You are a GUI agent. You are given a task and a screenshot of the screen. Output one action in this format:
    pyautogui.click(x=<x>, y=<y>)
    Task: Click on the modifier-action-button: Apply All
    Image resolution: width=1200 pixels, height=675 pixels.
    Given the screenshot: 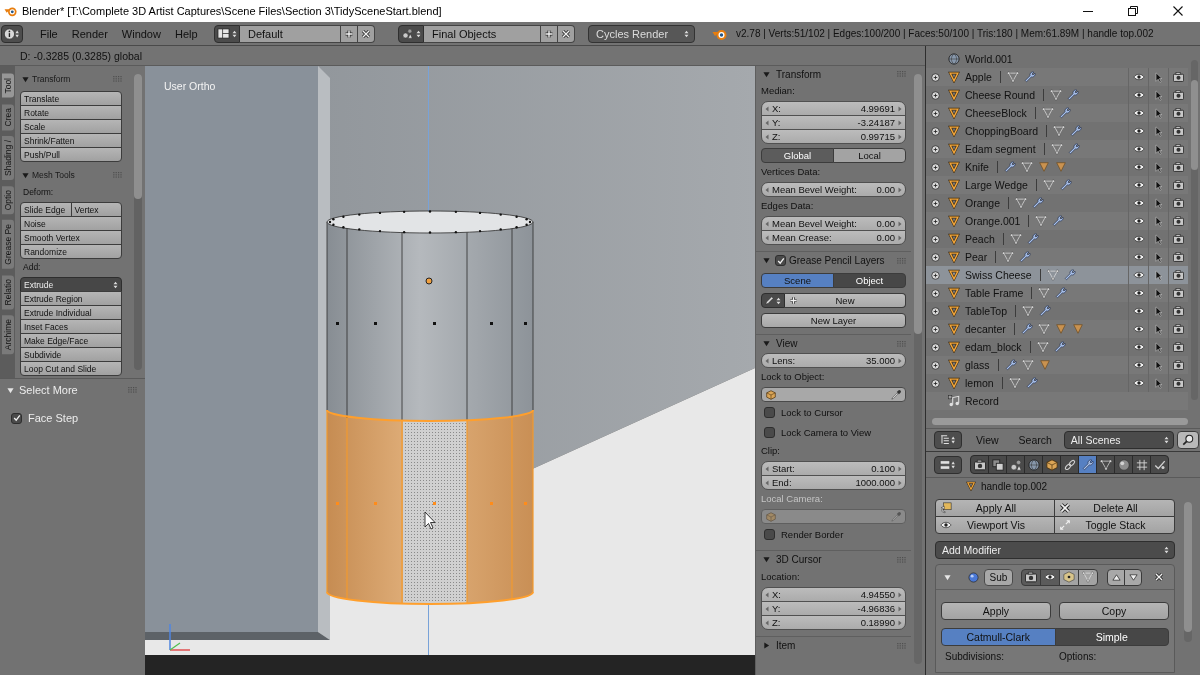 What is the action you would take?
    pyautogui.click(x=995, y=508)
    